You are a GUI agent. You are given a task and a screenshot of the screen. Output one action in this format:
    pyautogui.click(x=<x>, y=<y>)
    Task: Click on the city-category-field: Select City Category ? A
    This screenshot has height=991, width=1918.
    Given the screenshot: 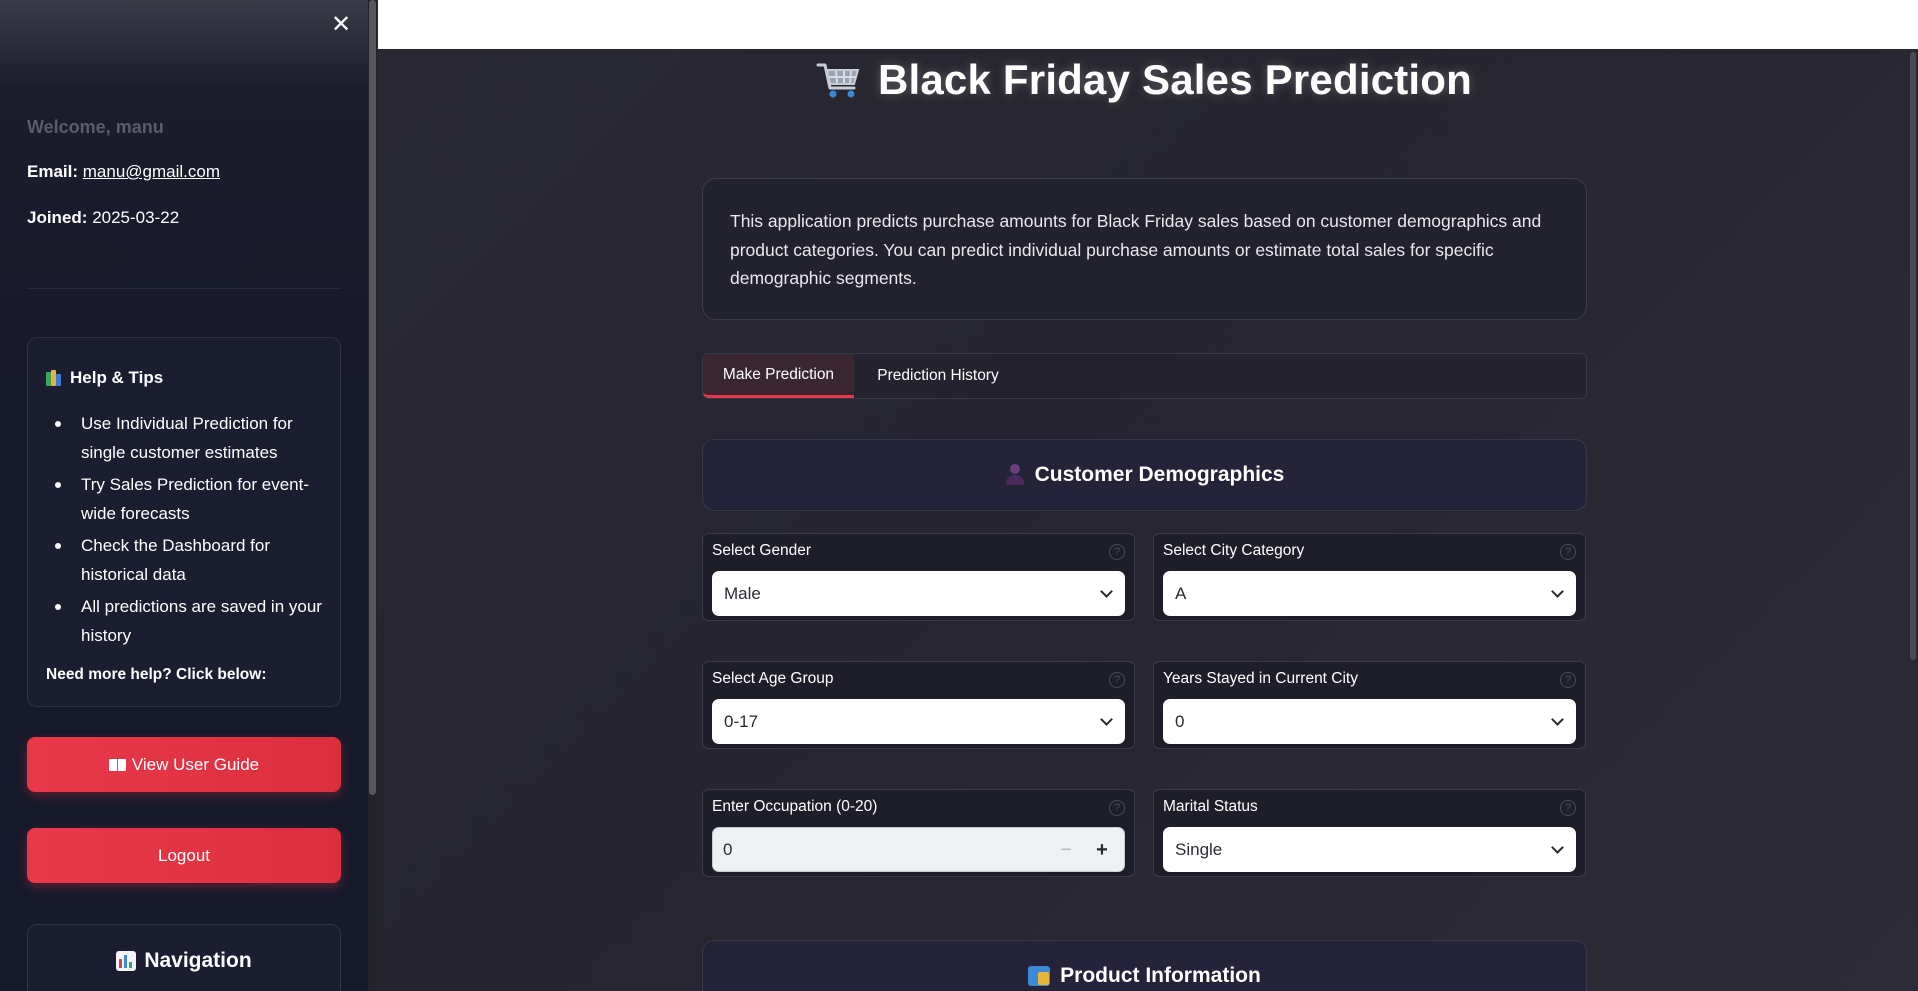 What is the action you would take?
    pyautogui.click(x=1369, y=577)
    